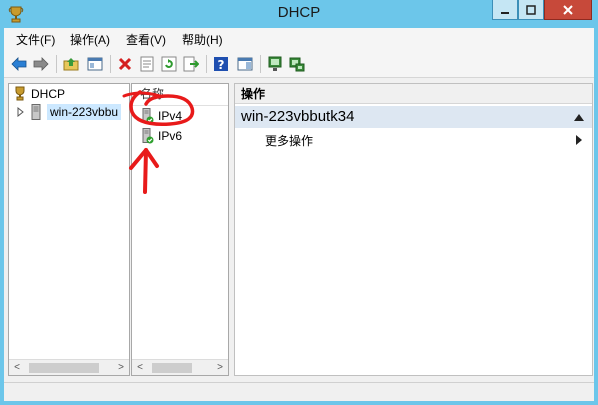 Image resolution: width=598 pixels, height=405 pixels. I want to click on ipv6-server-icon, so click(148, 136).